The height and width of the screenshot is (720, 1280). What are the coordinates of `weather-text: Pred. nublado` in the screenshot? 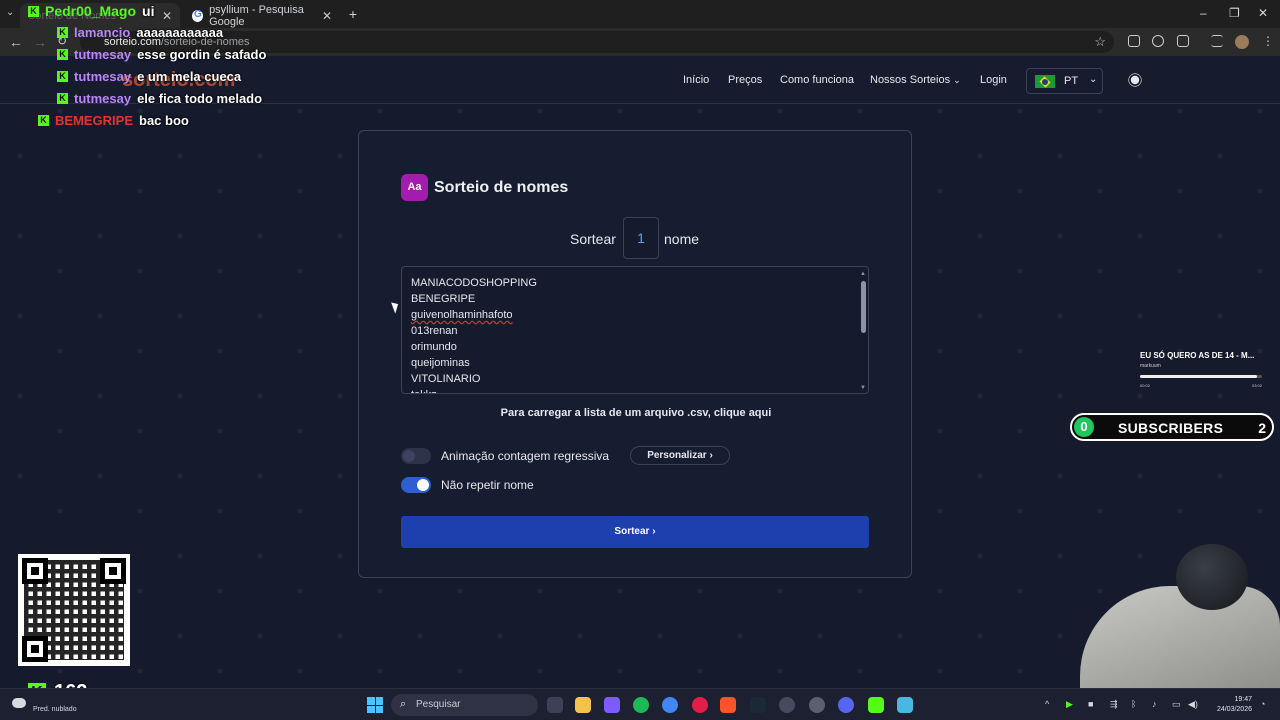 It's located at (55, 709).